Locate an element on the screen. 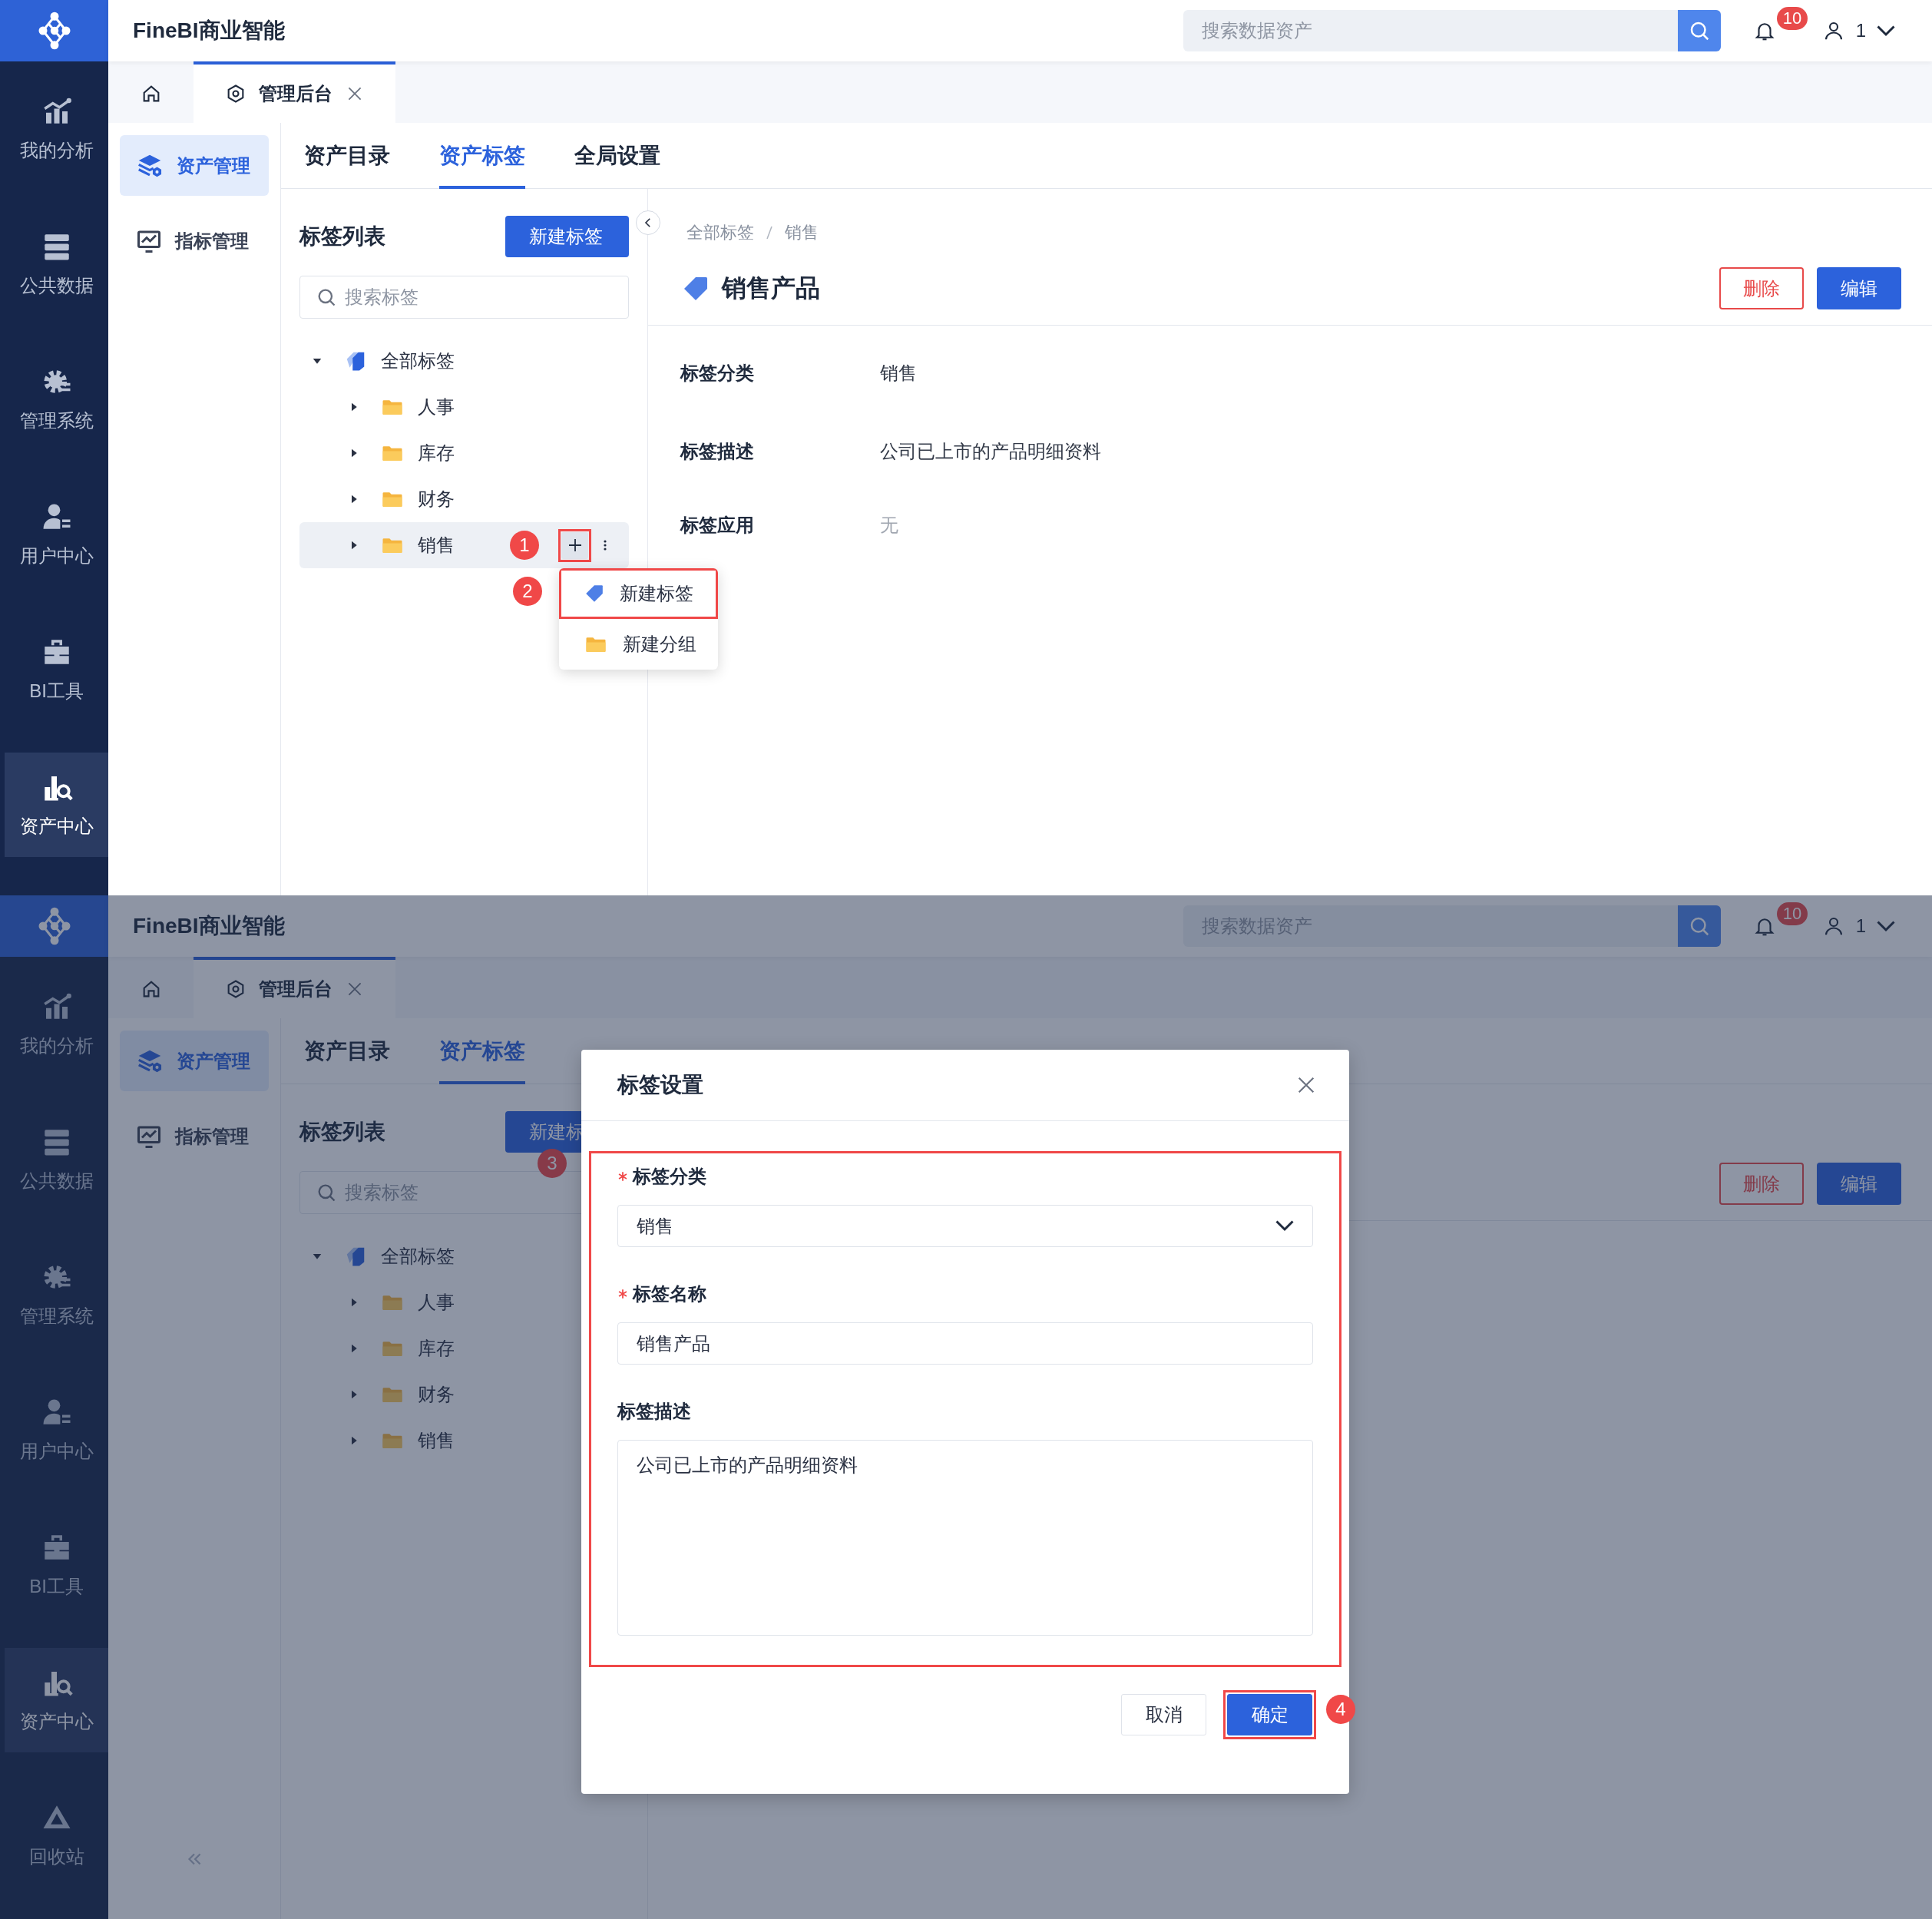  text-field: 销售产品 is located at coordinates (965, 1344).